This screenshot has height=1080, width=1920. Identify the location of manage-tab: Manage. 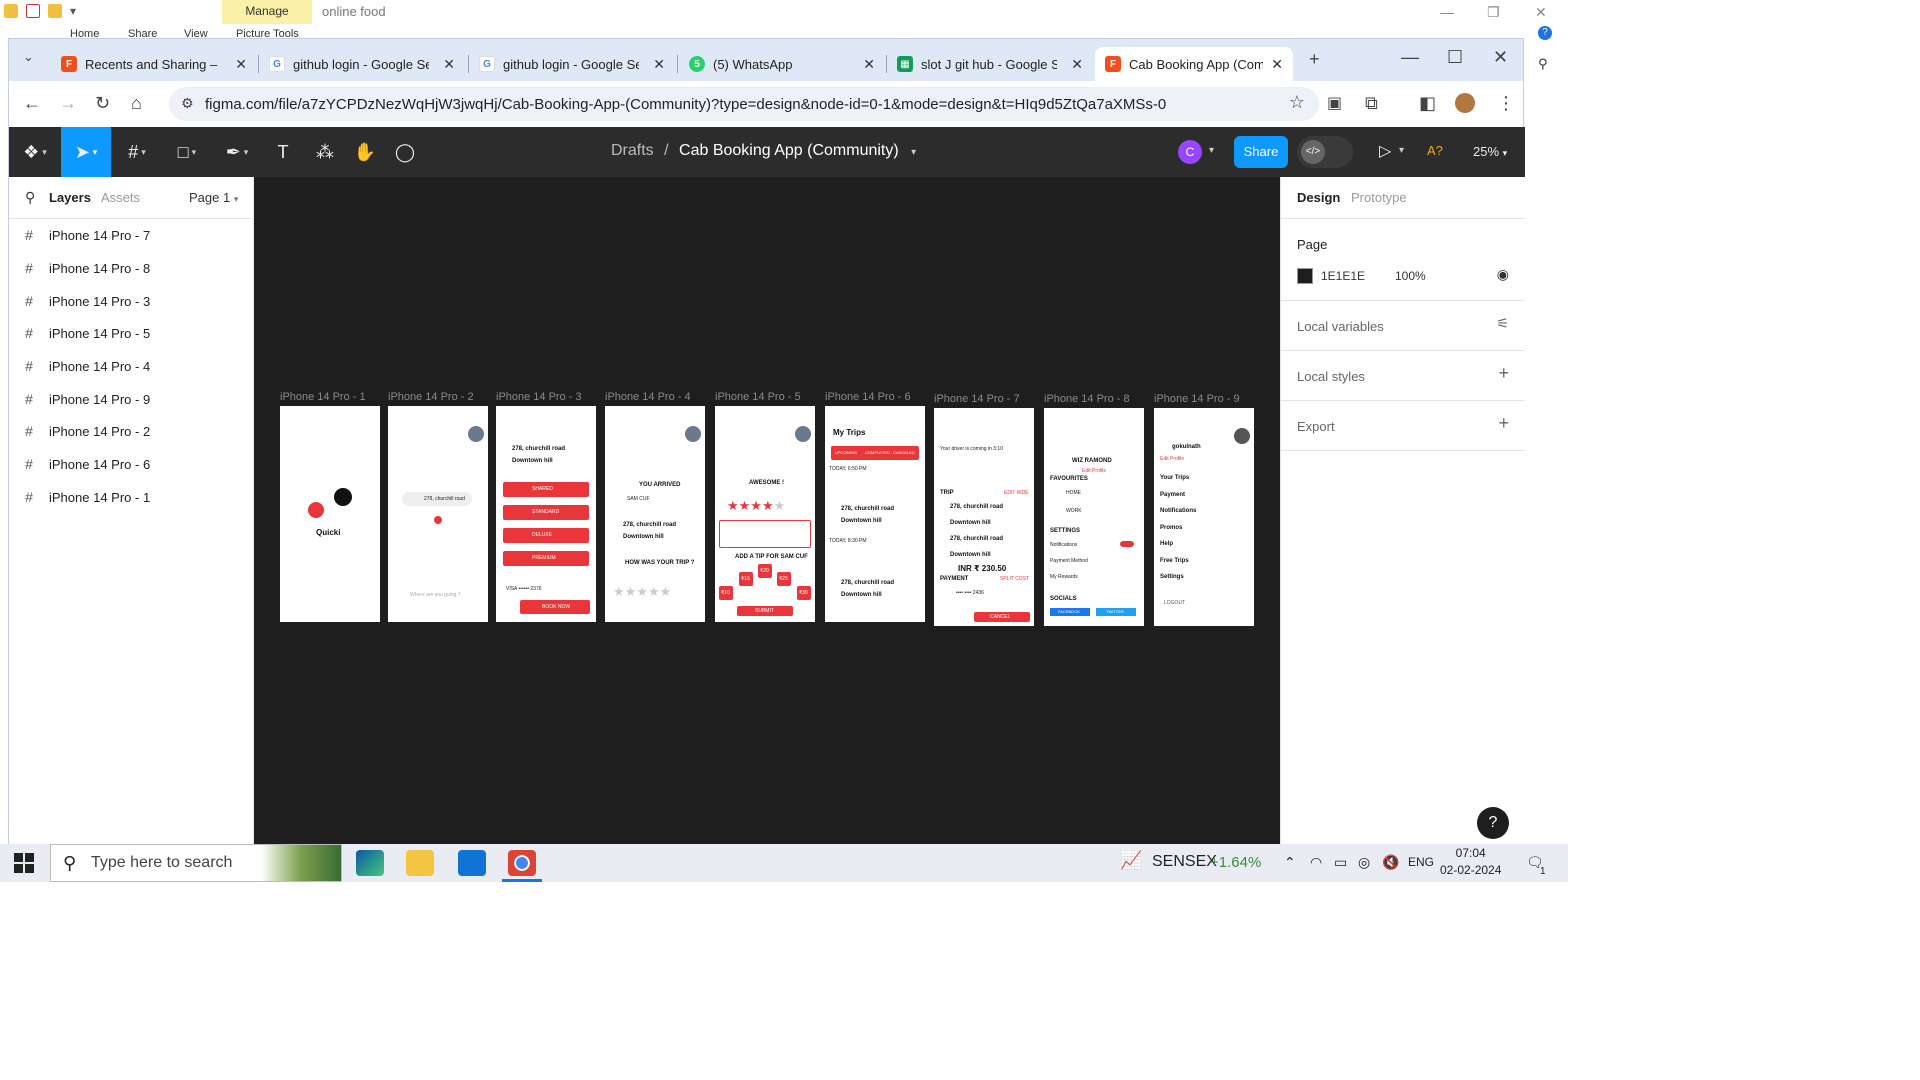
(267, 12).